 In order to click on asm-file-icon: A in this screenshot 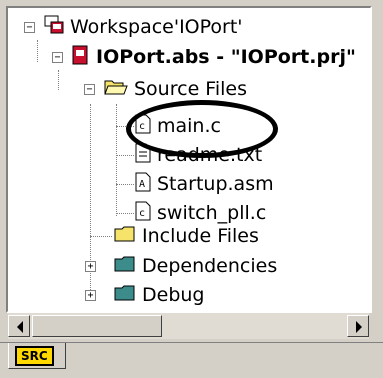, I will do `click(143, 184)`.